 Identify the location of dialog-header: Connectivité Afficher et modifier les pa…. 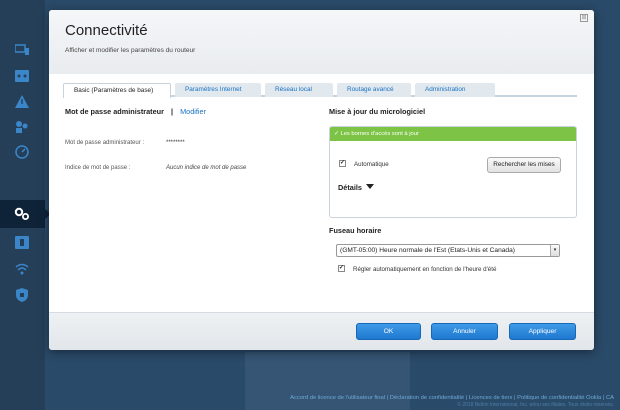
(321, 42).